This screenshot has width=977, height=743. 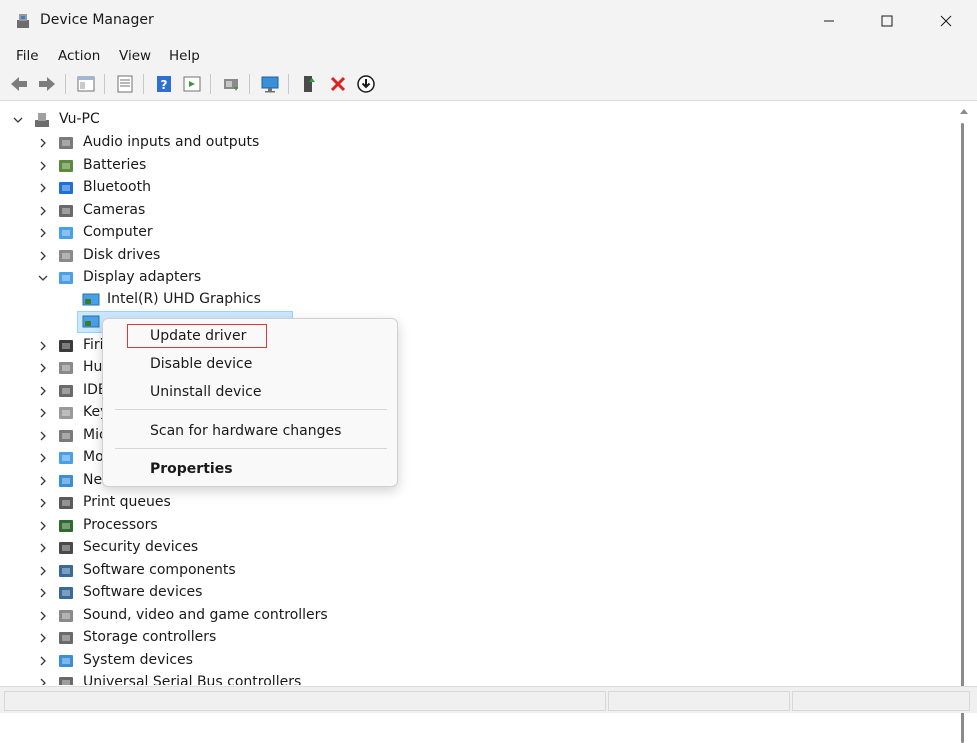 What do you see at coordinates (250, 469) in the screenshot?
I see `menu-item-properties: Properties` at bounding box center [250, 469].